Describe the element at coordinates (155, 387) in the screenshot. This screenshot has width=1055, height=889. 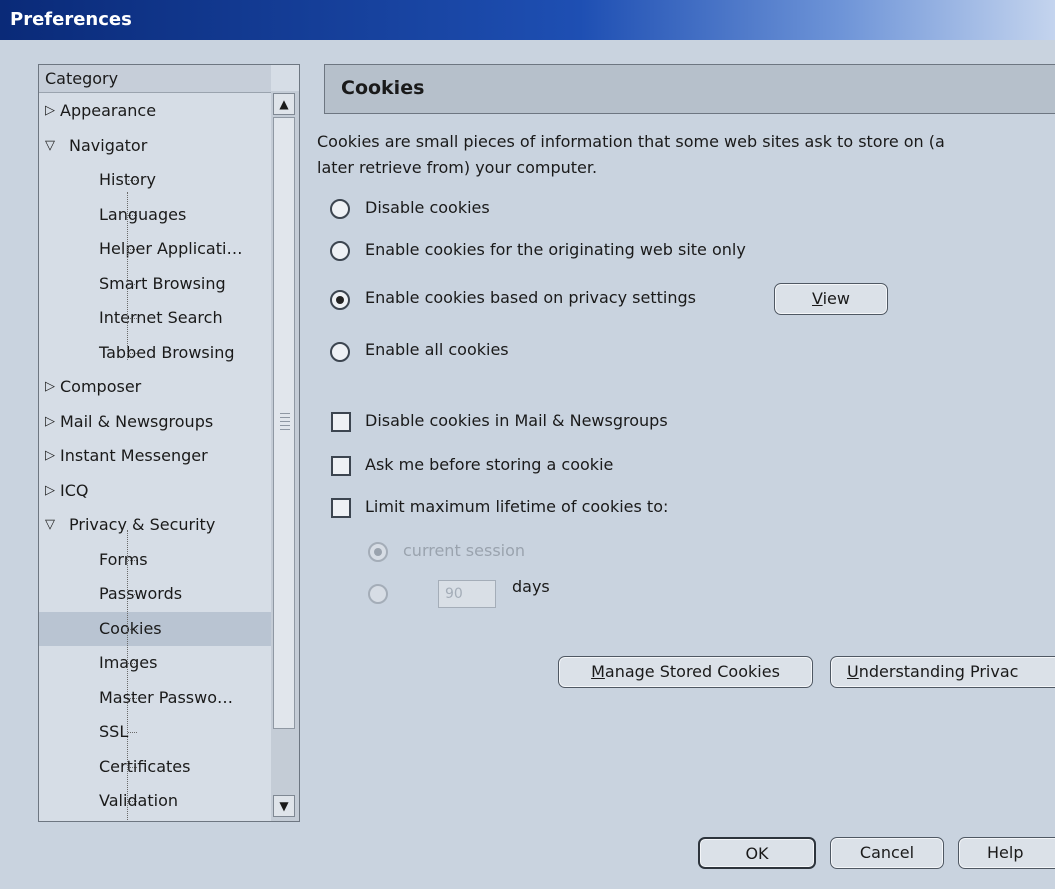
I see `tree-item-composer: ▷ Composer` at that location.